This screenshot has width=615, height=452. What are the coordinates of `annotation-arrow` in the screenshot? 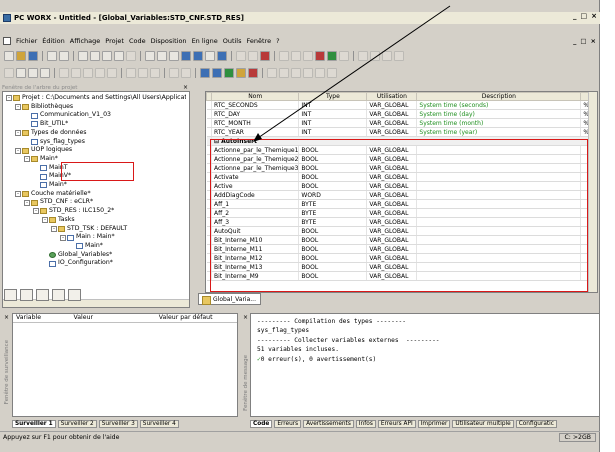 It's located at (352, 73).